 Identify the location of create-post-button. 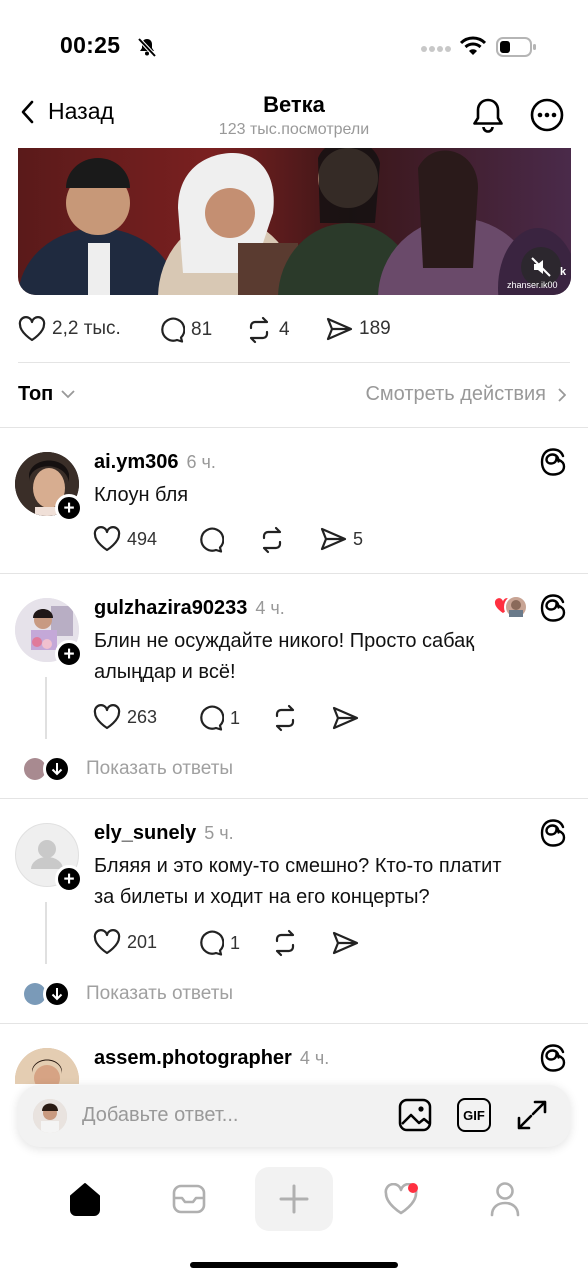
(294, 1199).